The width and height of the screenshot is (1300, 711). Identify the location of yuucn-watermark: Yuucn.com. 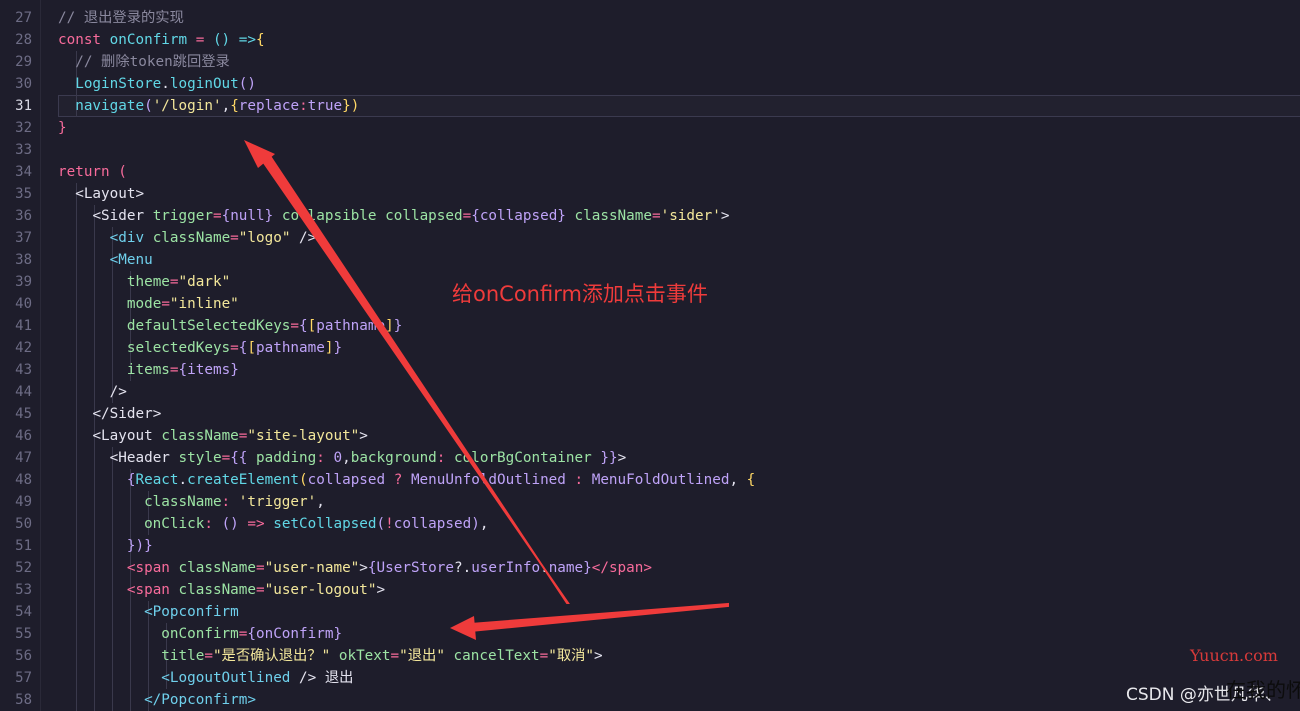
(1234, 655).